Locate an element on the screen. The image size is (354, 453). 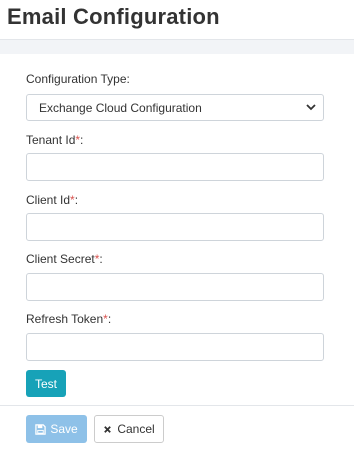
client-id-label-text: Client Id is located at coordinates (48, 200).